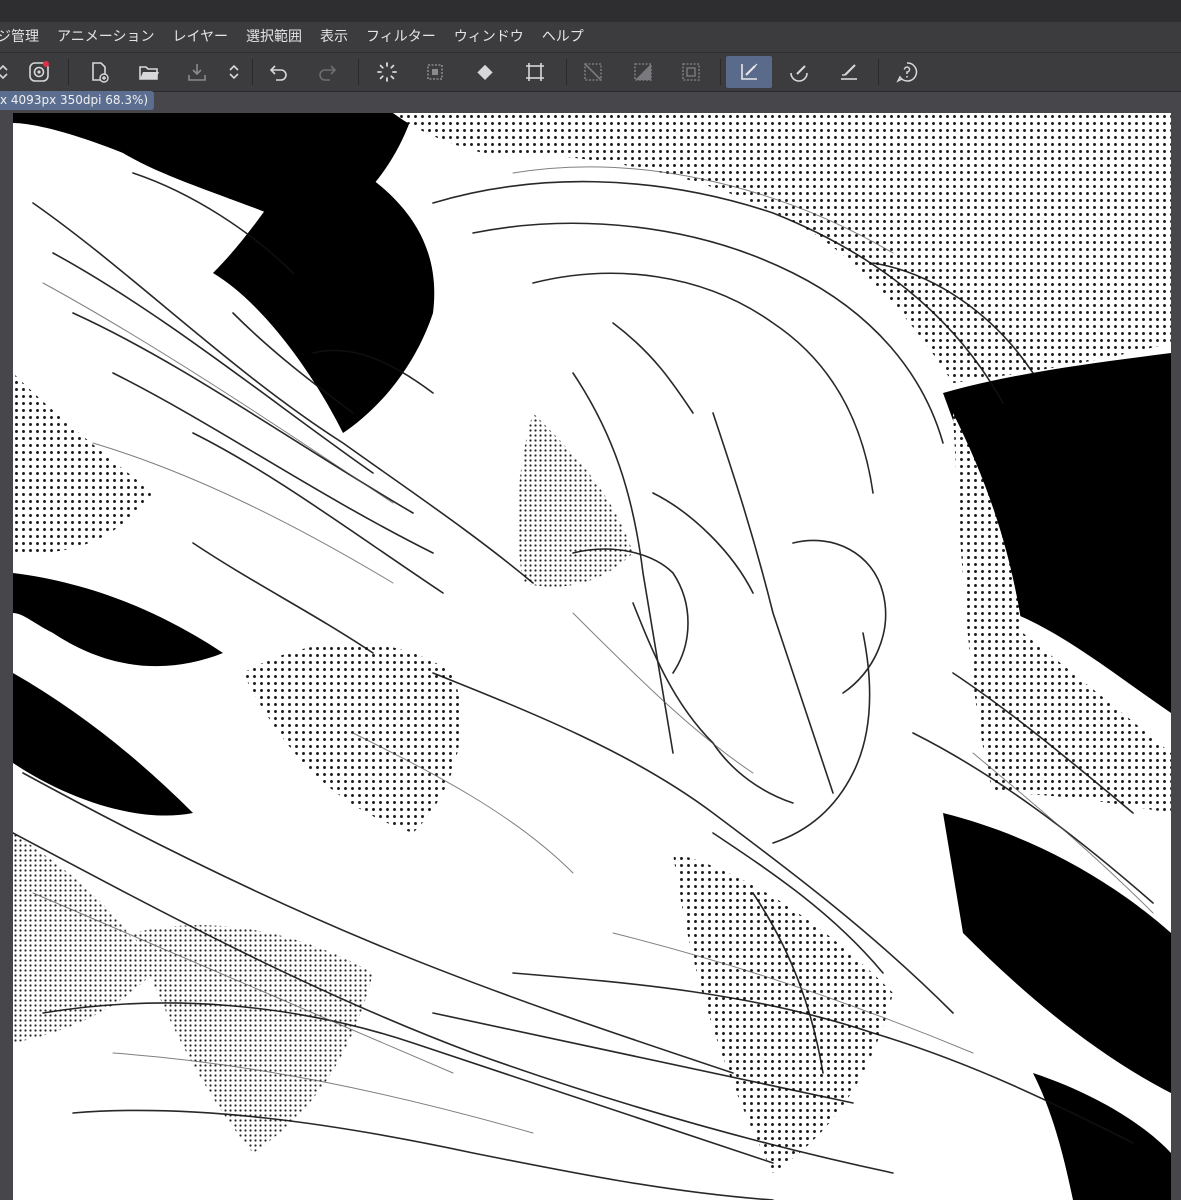 The image size is (1181, 1200). What do you see at coordinates (590, 11) in the screenshot?
I see `title-bar` at bounding box center [590, 11].